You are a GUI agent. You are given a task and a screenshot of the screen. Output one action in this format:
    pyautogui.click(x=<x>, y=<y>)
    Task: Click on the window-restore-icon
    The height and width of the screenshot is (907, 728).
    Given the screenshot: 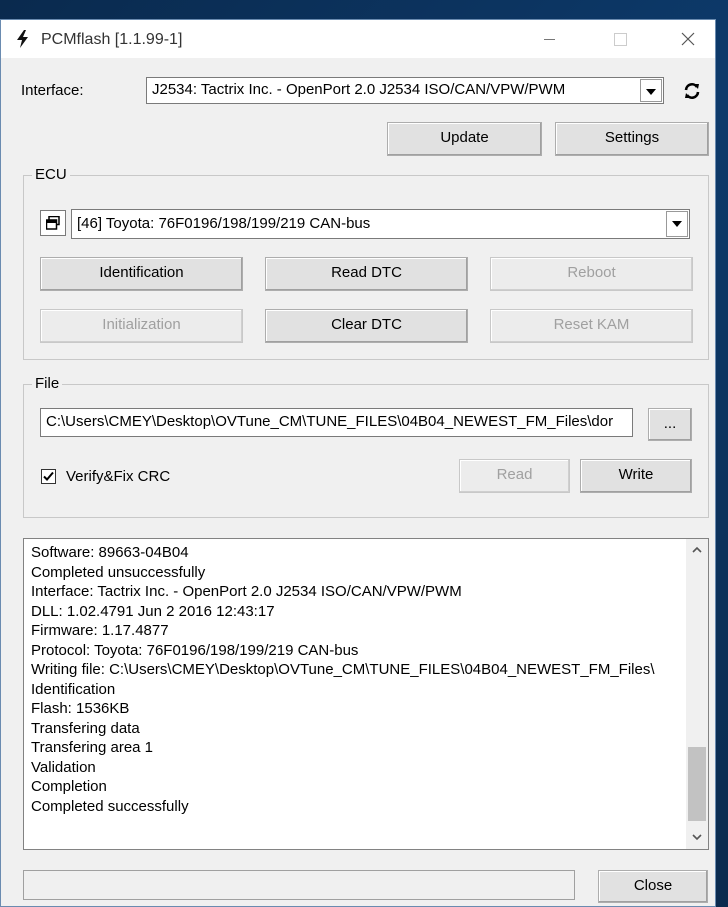 What is the action you would take?
    pyautogui.click(x=53, y=223)
    